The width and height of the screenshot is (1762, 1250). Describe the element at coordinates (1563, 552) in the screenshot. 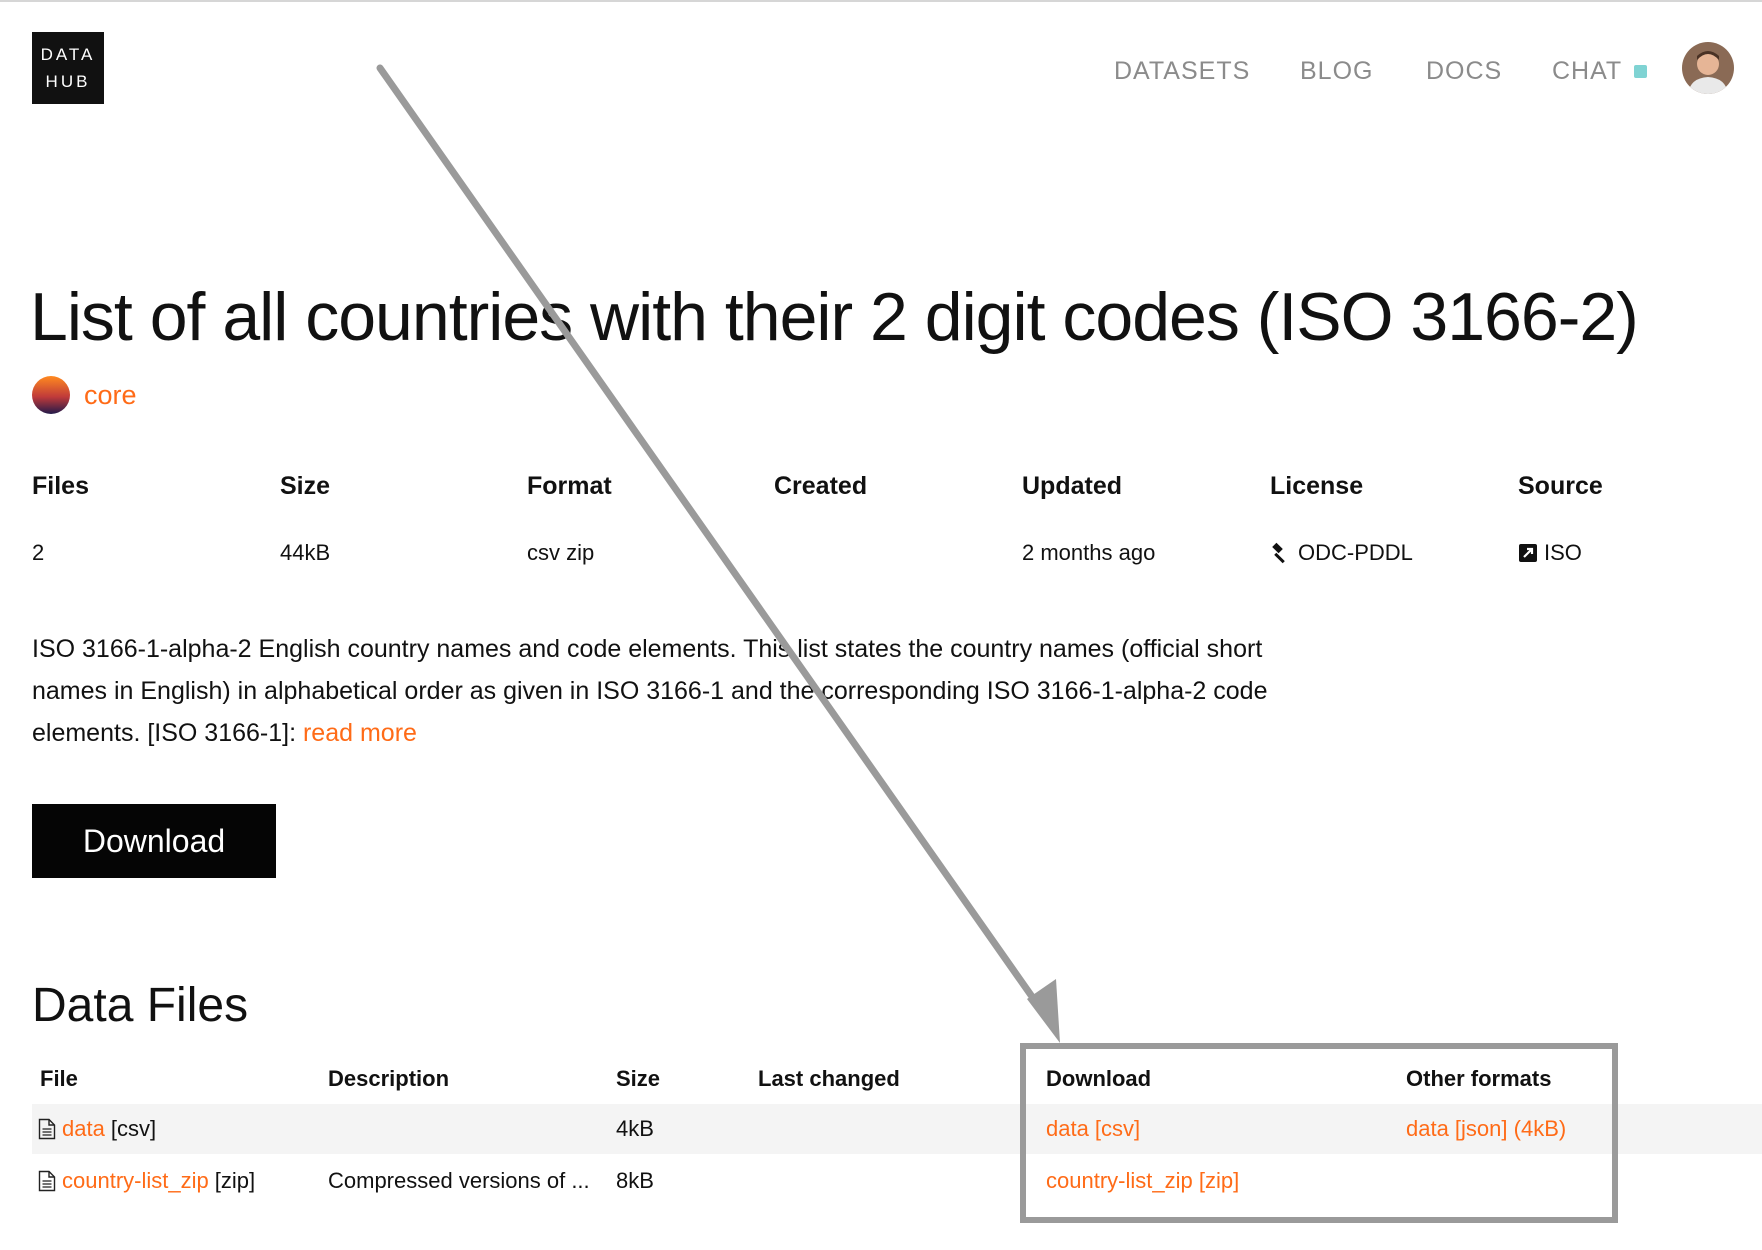

I see `source-label: ISO` at that location.